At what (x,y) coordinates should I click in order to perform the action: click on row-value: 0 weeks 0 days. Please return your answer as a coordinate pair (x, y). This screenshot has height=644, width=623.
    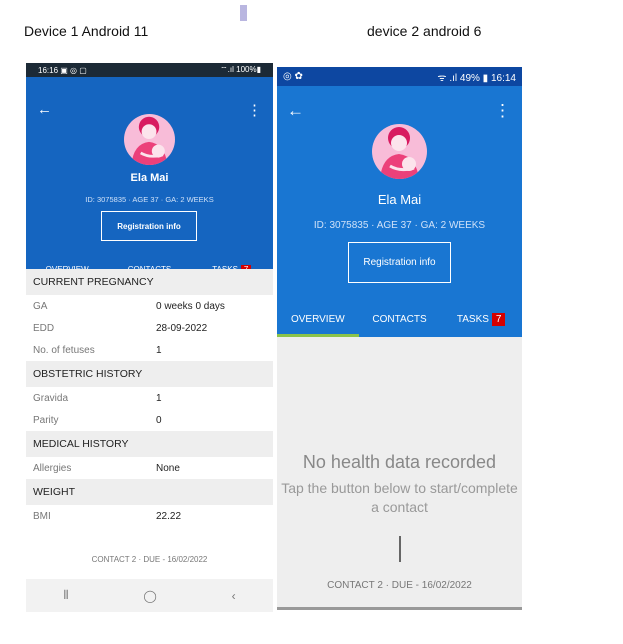
    Looking at the image, I should click on (190, 306).